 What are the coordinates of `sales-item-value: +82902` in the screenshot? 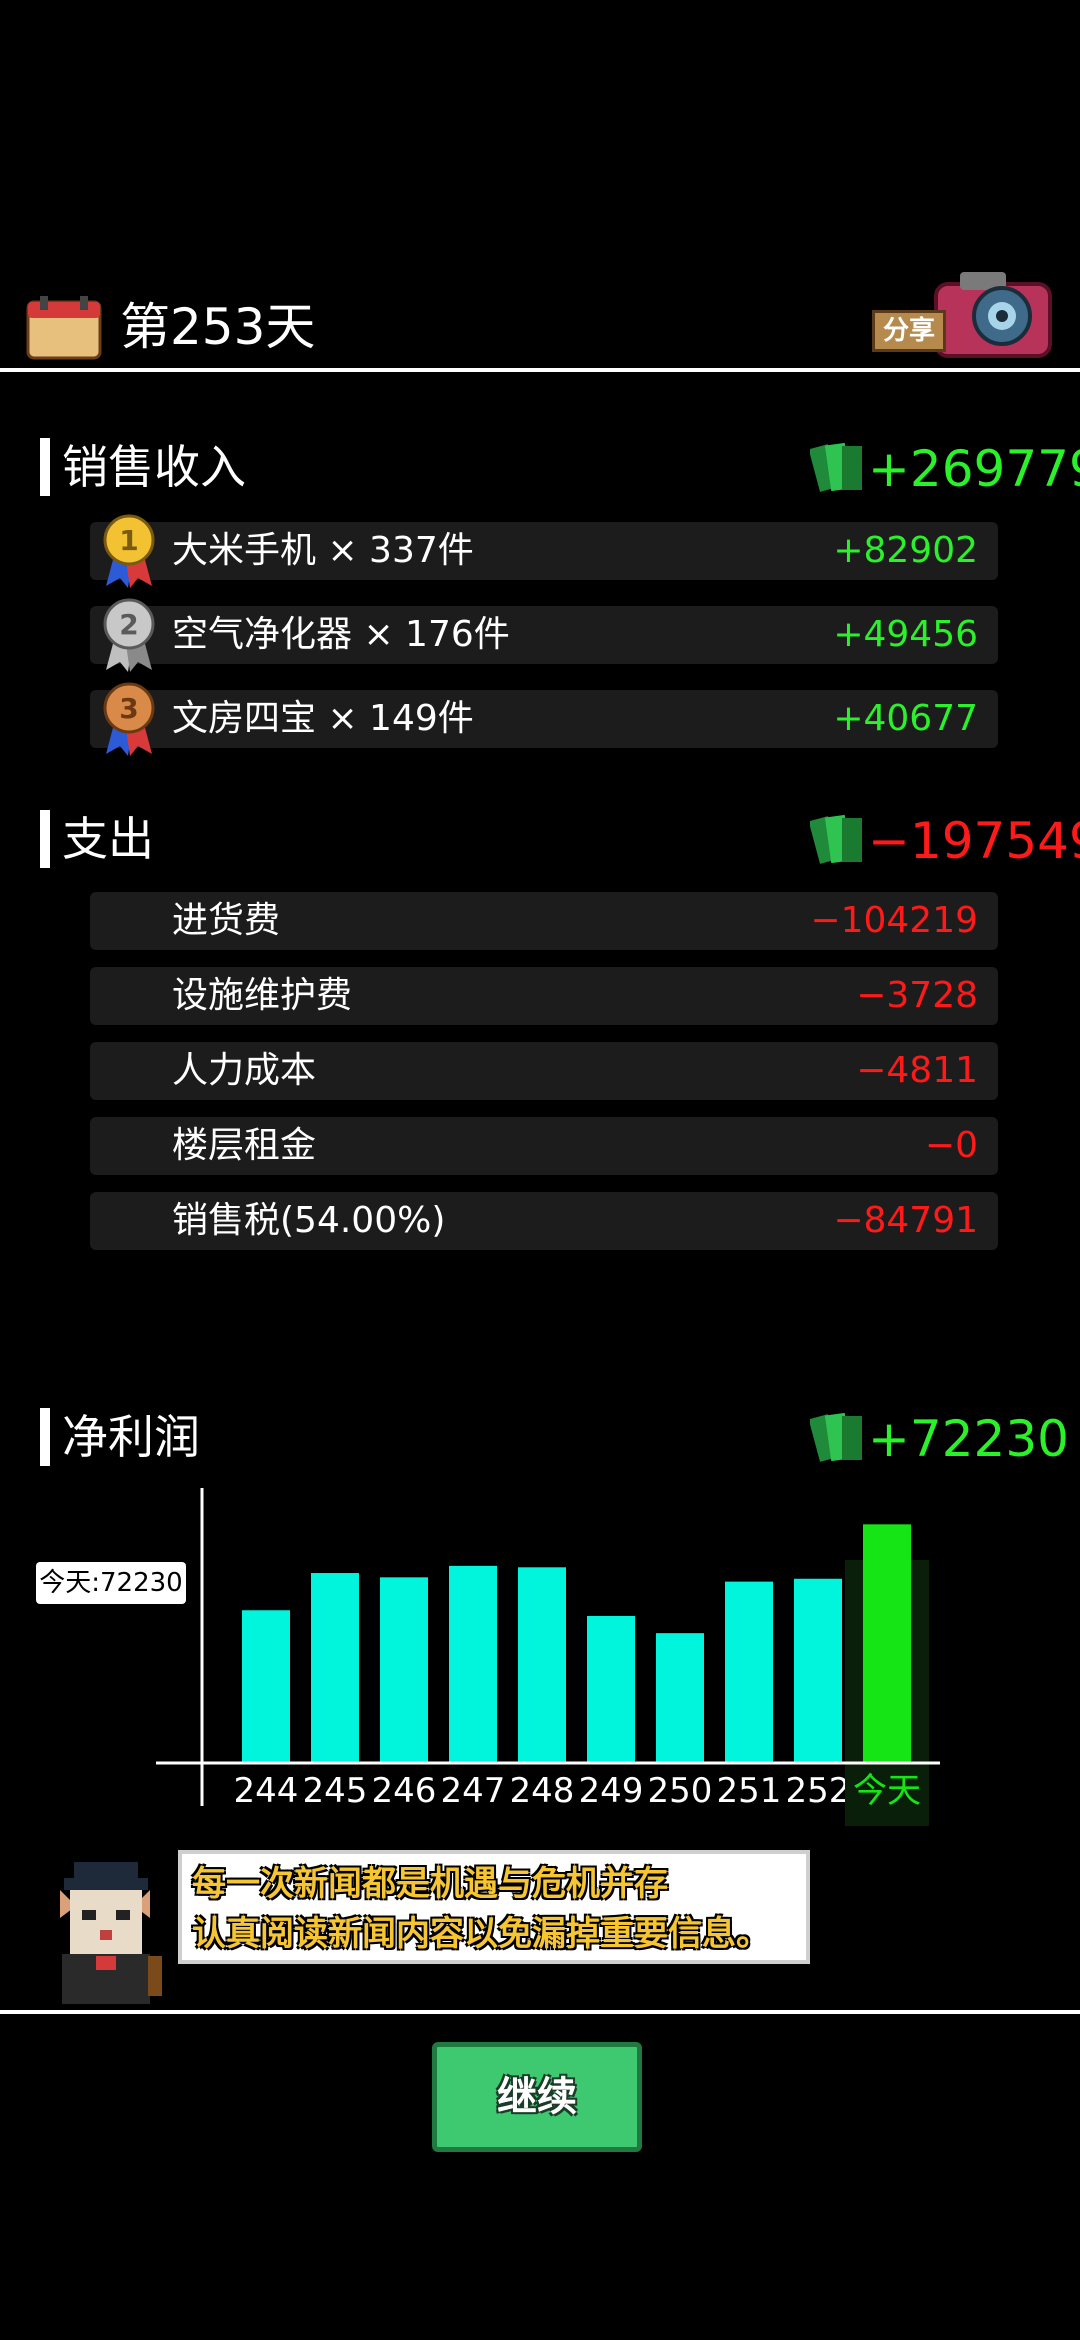 It's located at (905, 550).